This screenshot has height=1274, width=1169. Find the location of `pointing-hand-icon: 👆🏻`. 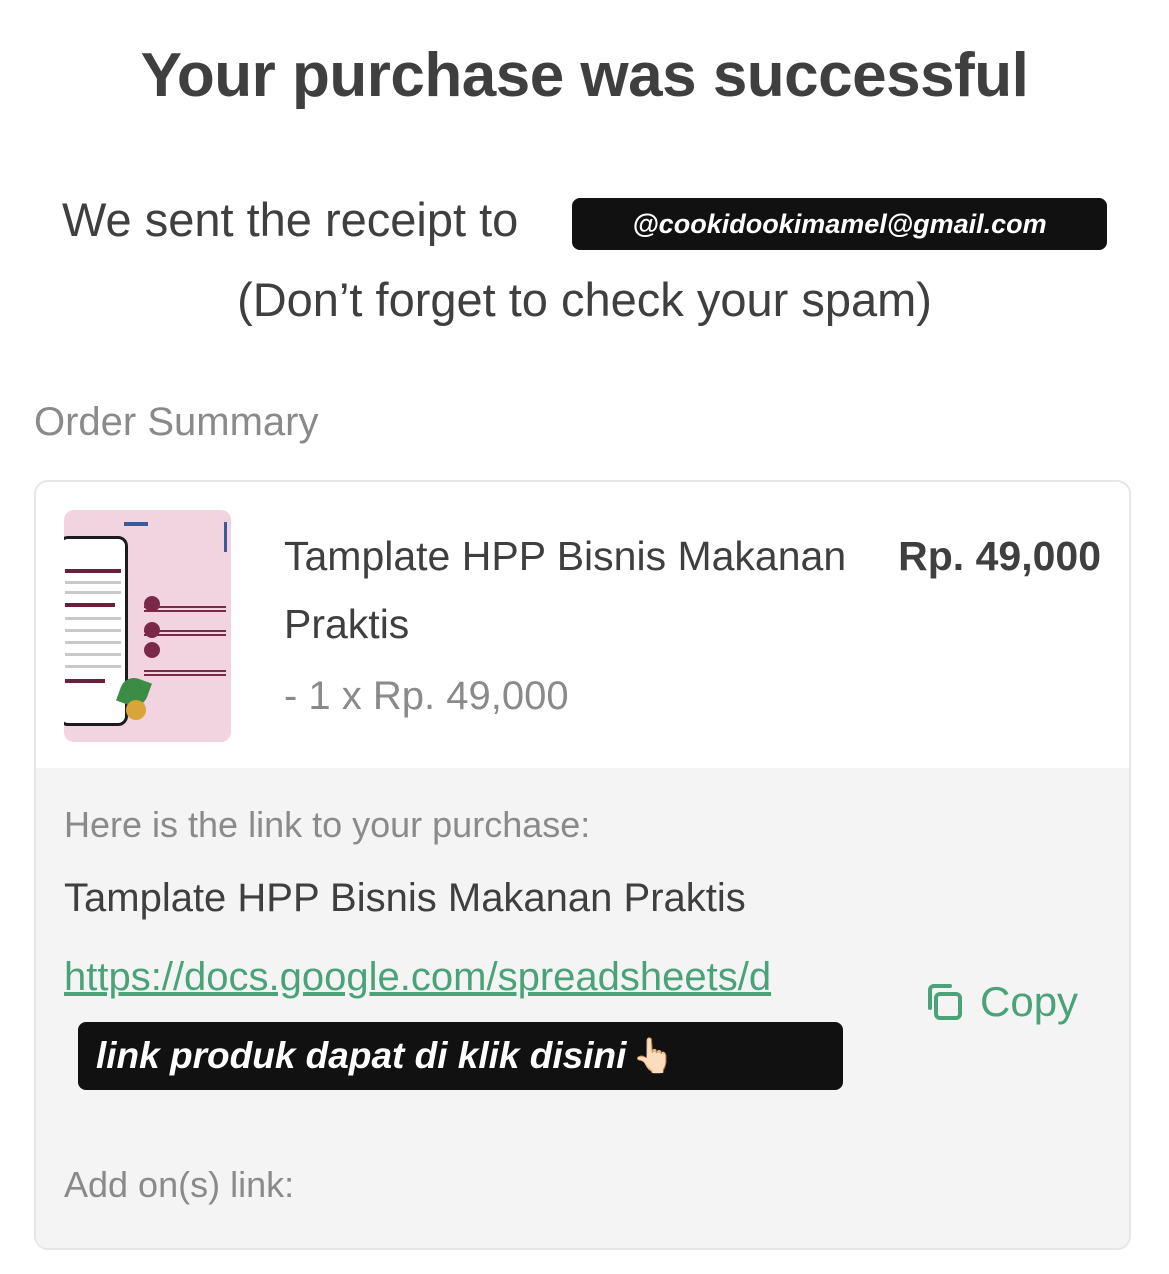

pointing-hand-icon: 👆🏻 is located at coordinates (653, 1056).